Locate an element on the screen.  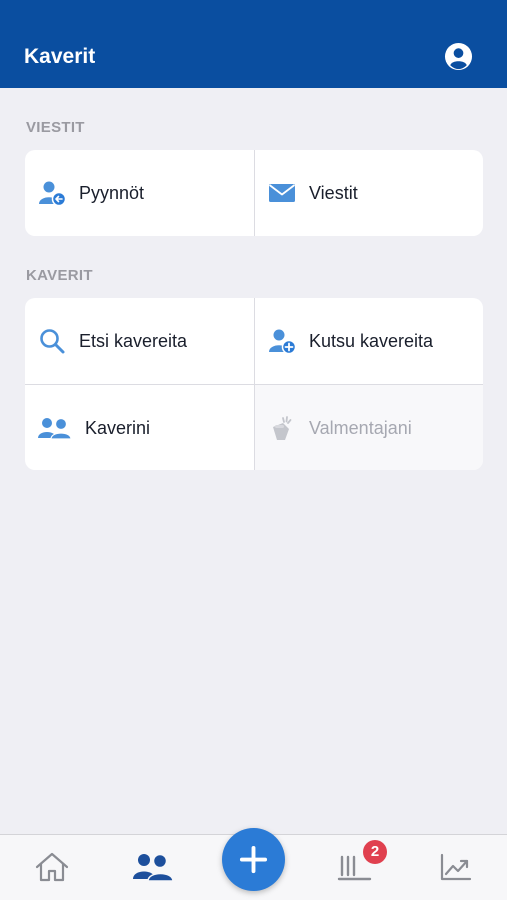
find-friends-label: Etsi kavereita is located at coordinates (133, 340).